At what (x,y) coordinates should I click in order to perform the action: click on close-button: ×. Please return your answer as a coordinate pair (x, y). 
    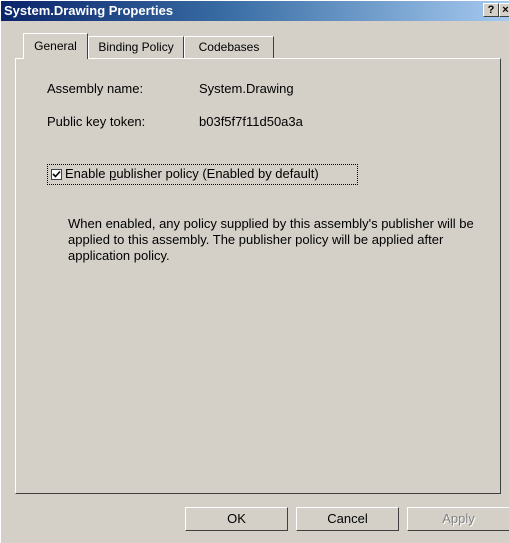
    Looking at the image, I should click on (504, 10).